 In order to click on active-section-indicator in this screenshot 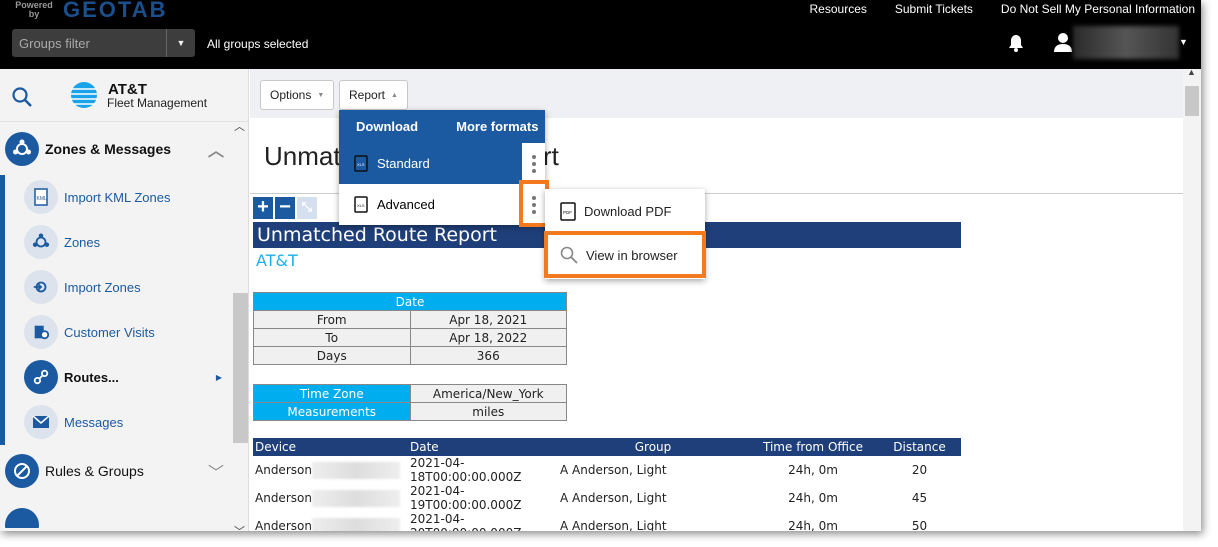, I will do `click(2, 310)`.